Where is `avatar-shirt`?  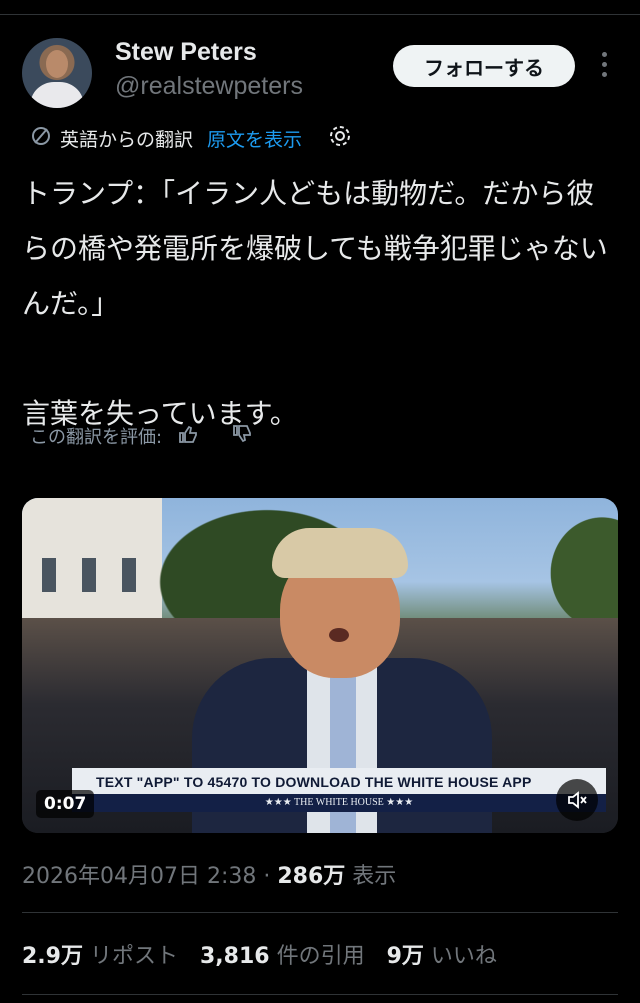
avatar-shirt is located at coordinates (57, 95).